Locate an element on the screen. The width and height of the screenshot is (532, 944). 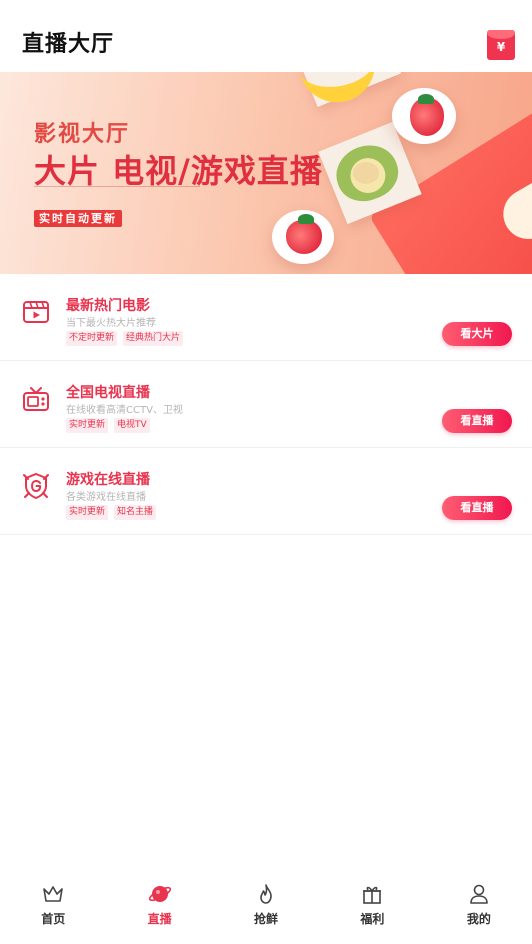
watch-game-live-button: 看直播 is located at coordinates (477, 508).